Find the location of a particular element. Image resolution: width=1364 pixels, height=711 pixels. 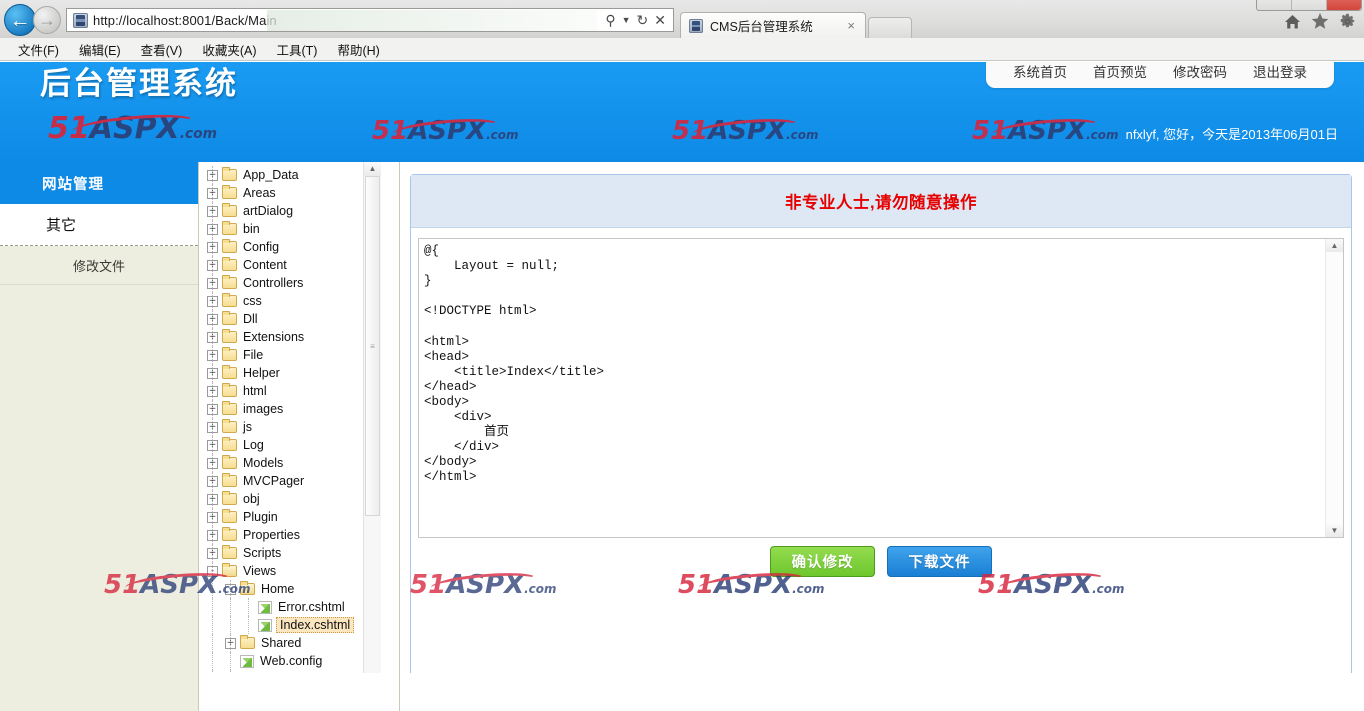

tree-folder-node: + Plugin is located at coordinates (290, 517).